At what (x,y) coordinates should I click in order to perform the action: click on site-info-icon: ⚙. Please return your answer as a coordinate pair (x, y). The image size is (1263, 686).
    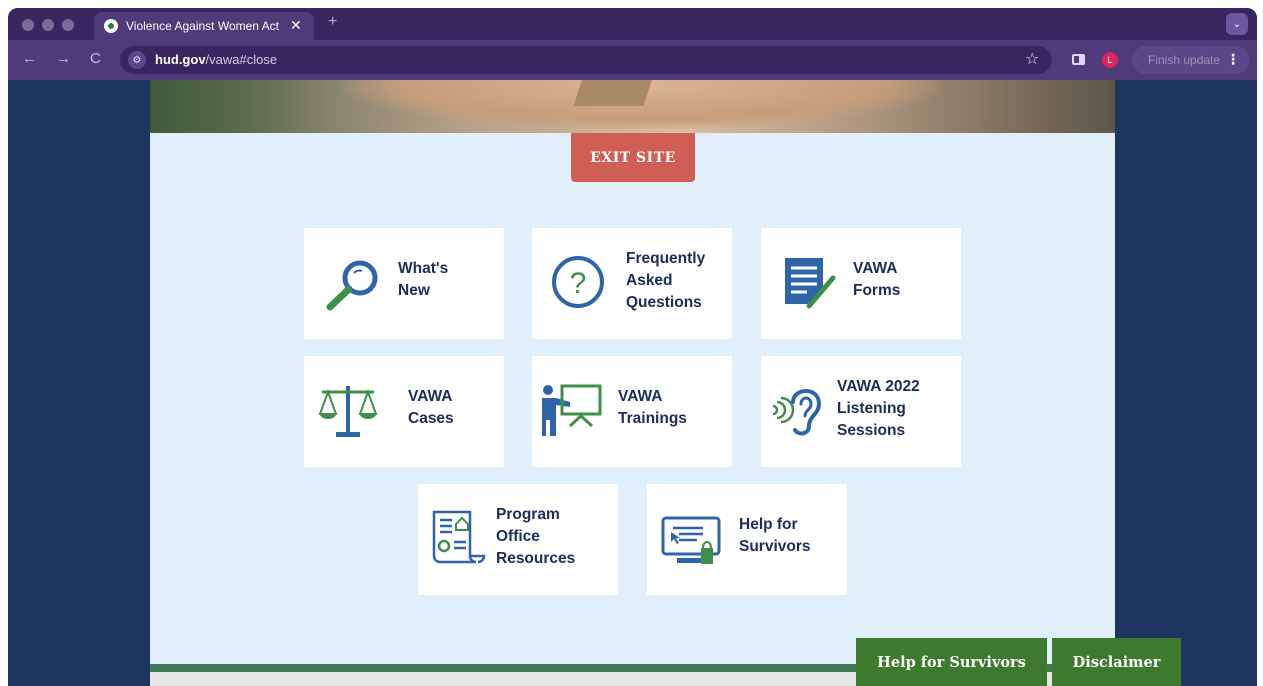
    Looking at the image, I should click on (137, 60).